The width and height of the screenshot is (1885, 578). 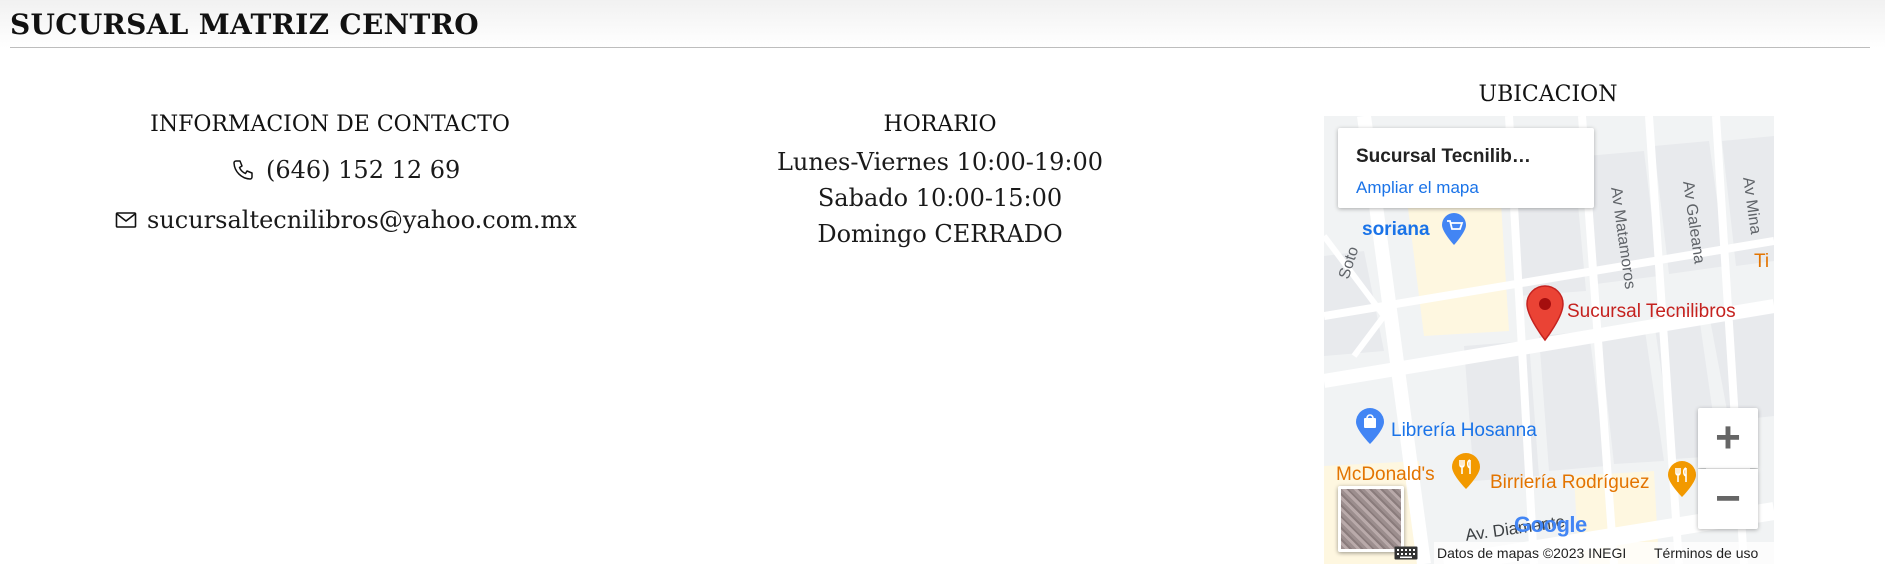 What do you see at coordinates (363, 170) in the screenshot?
I see `phone-number: (646) 152 12 69` at bounding box center [363, 170].